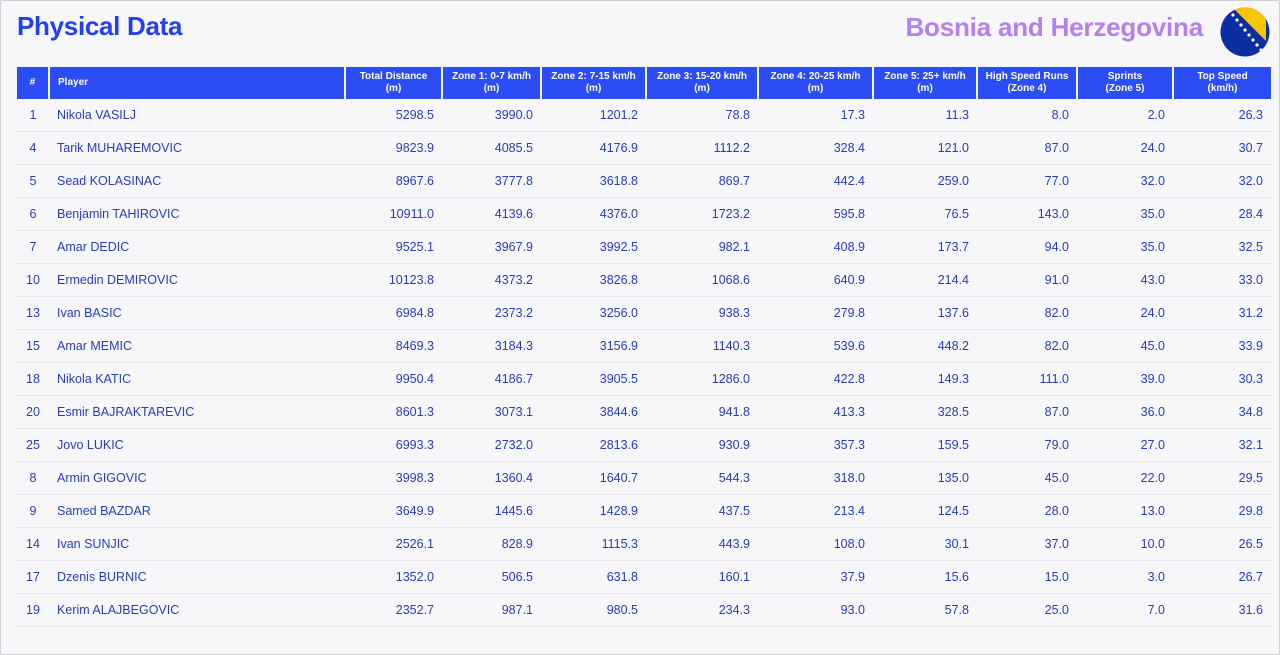 This screenshot has height=655, width=1280. What do you see at coordinates (197, 181) in the screenshot?
I see `player-name: Sead KOLASINAC` at bounding box center [197, 181].